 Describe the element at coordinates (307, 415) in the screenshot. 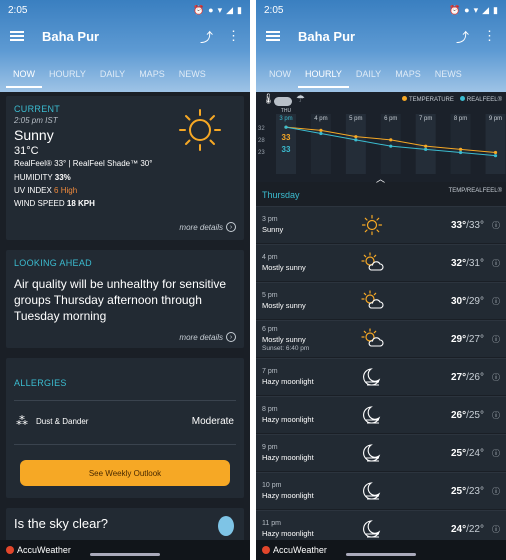

I see `hour-info: 8 pm Hazy moonlight` at that location.